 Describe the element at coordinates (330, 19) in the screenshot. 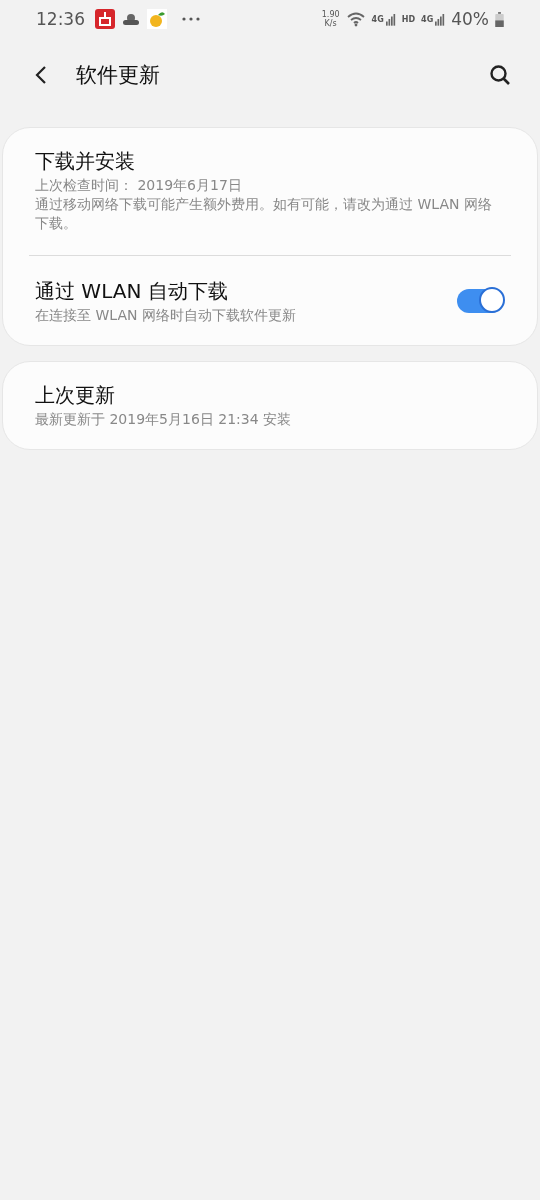

I see `network-speed: 1.90 K/s` at that location.